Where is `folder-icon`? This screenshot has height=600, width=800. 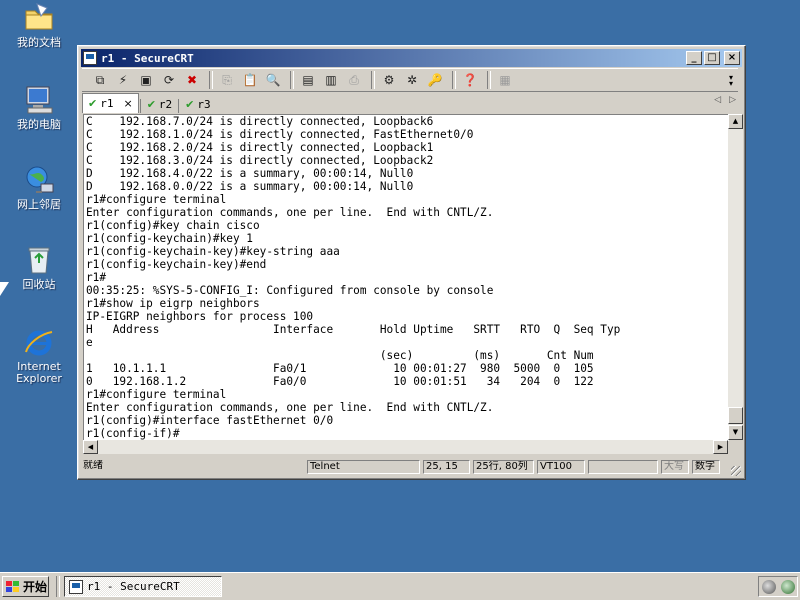 folder-icon is located at coordinates (39, 18).